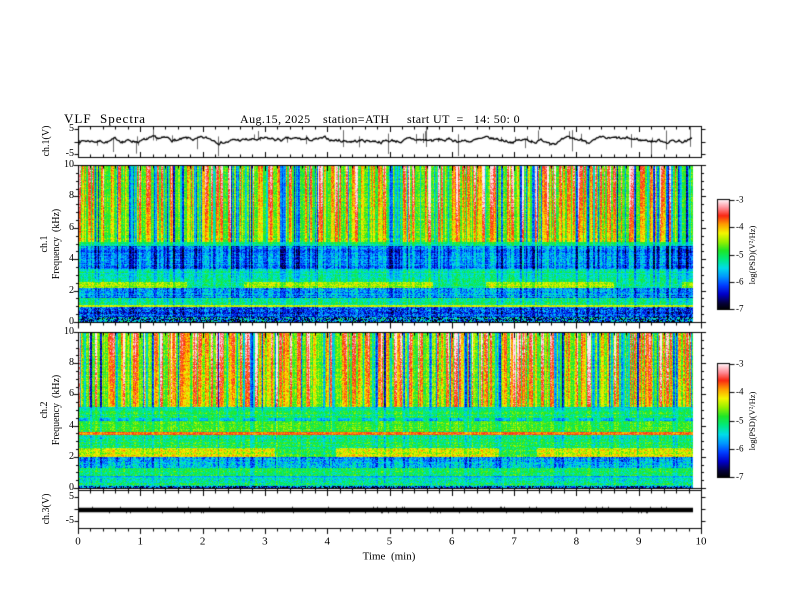 The image size is (792, 612). Describe the element at coordinates (69, 331) in the screenshot. I see `spec2-y-tick-label: 10` at that location.